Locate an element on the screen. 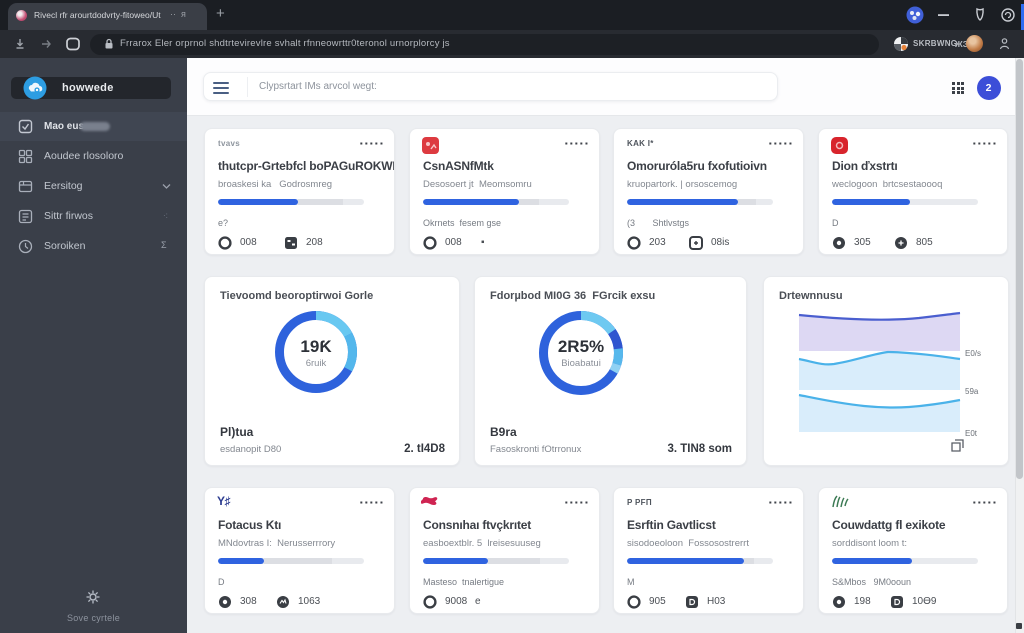 The image size is (1024, 633). svg-text: E0/s is located at coordinates (973, 353).